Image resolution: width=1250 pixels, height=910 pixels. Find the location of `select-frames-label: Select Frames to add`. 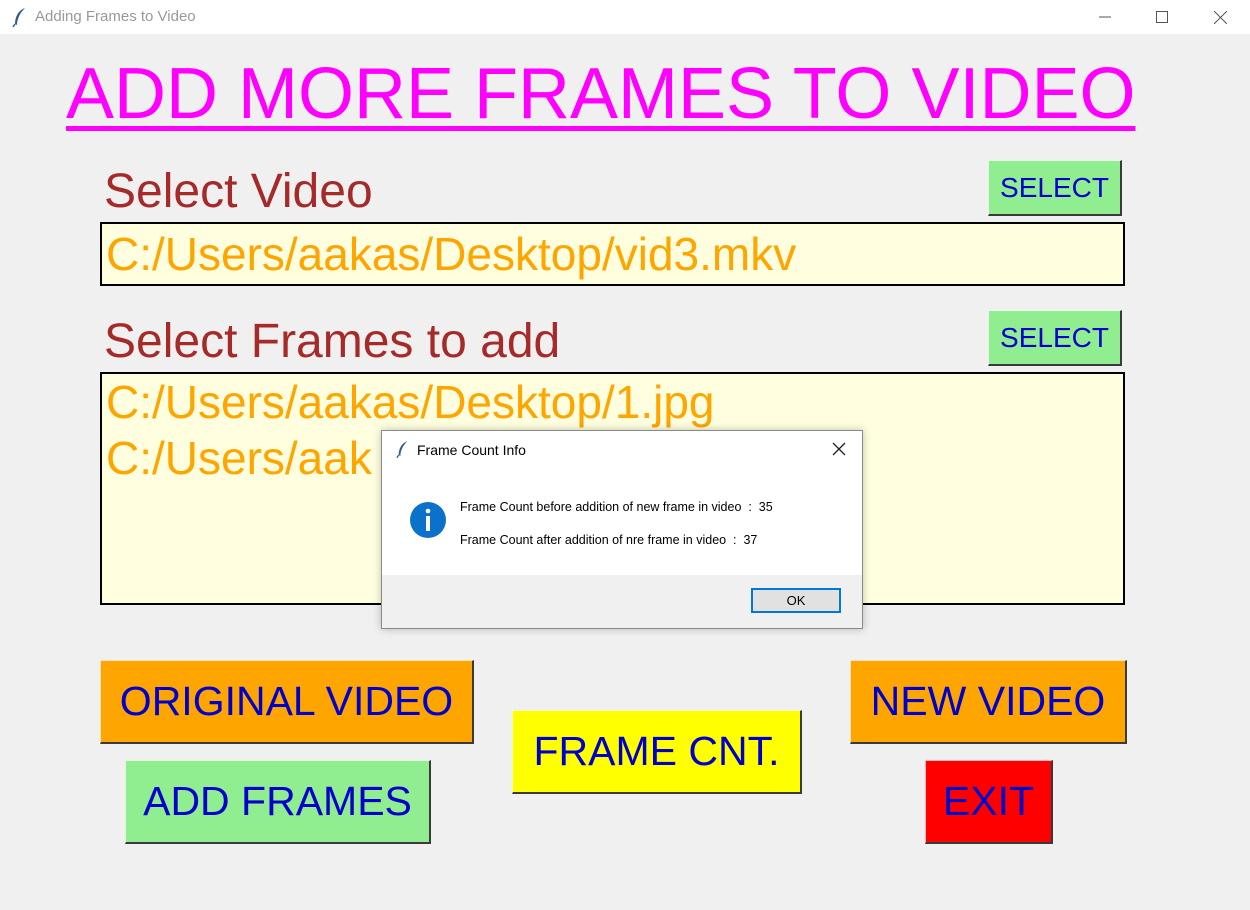

select-frames-label: Select Frames to add is located at coordinates (332, 341).